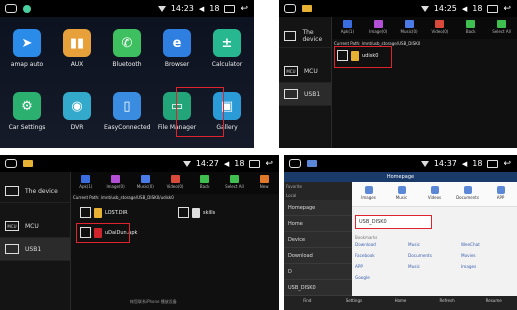 The image size is (517, 310). I want to click on device-icon, so click(12, 191).